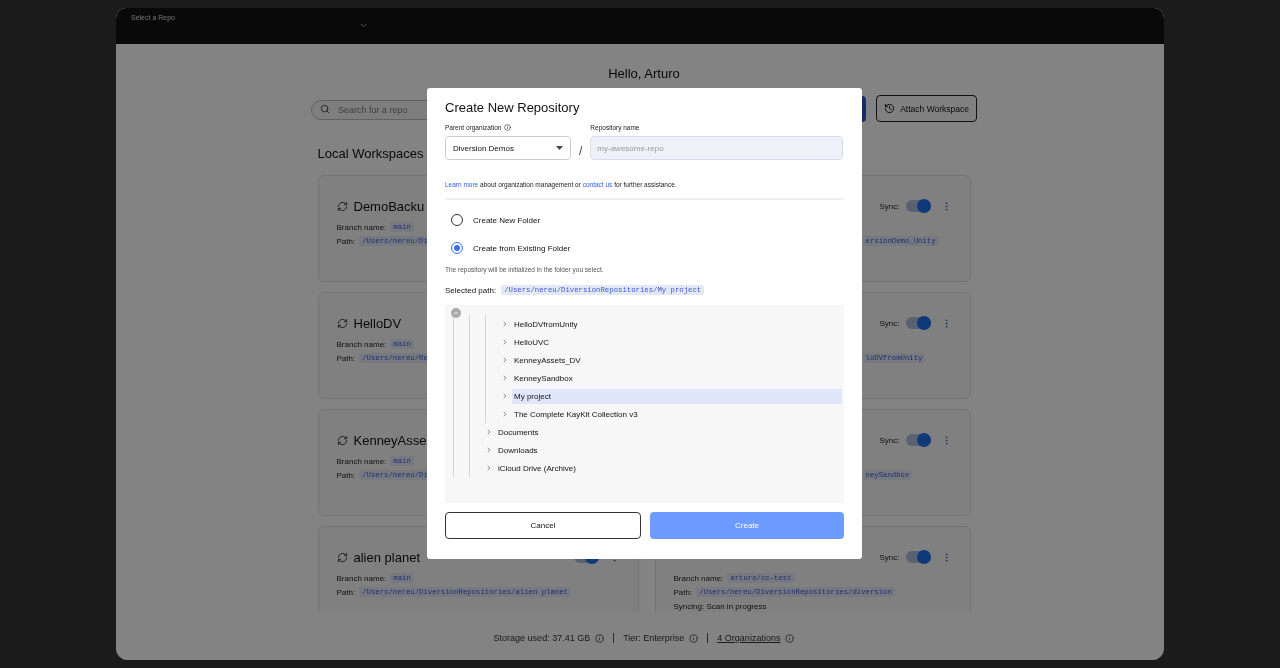 The height and width of the screenshot is (668, 1280). What do you see at coordinates (390, 440) in the screenshot?
I see `workspace-name: KenneyAsse` at bounding box center [390, 440].